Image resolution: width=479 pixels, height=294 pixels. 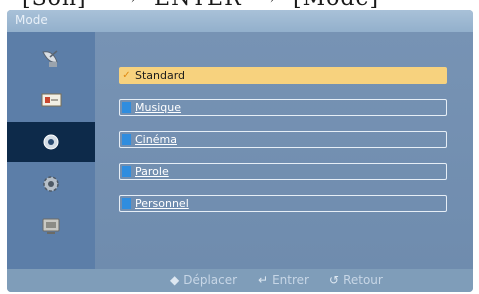 I want to click on move-hint: ◆ Déplacer, so click(x=203, y=280).